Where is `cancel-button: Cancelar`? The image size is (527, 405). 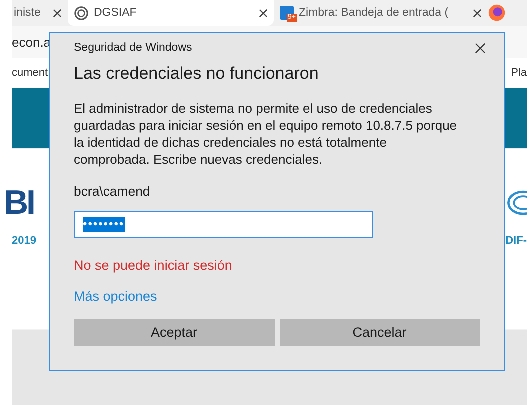 cancel-button: Cancelar is located at coordinates (380, 332).